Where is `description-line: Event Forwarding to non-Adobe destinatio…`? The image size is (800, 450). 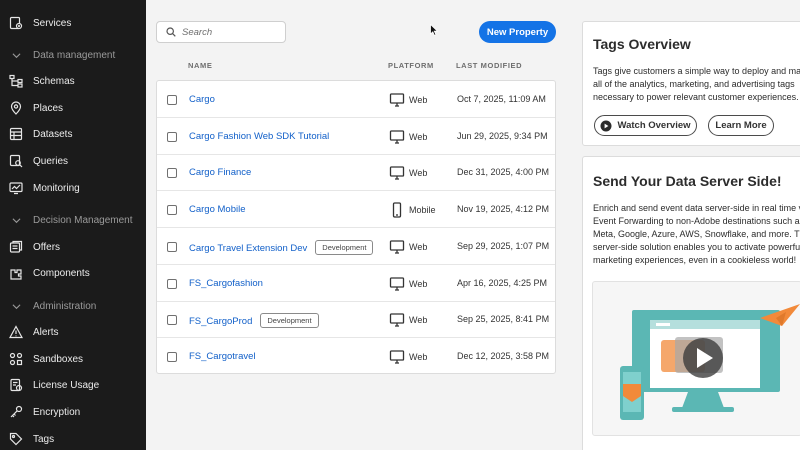 description-line: Event Forwarding to non-Adobe destinatio… is located at coordinates (696, 221).